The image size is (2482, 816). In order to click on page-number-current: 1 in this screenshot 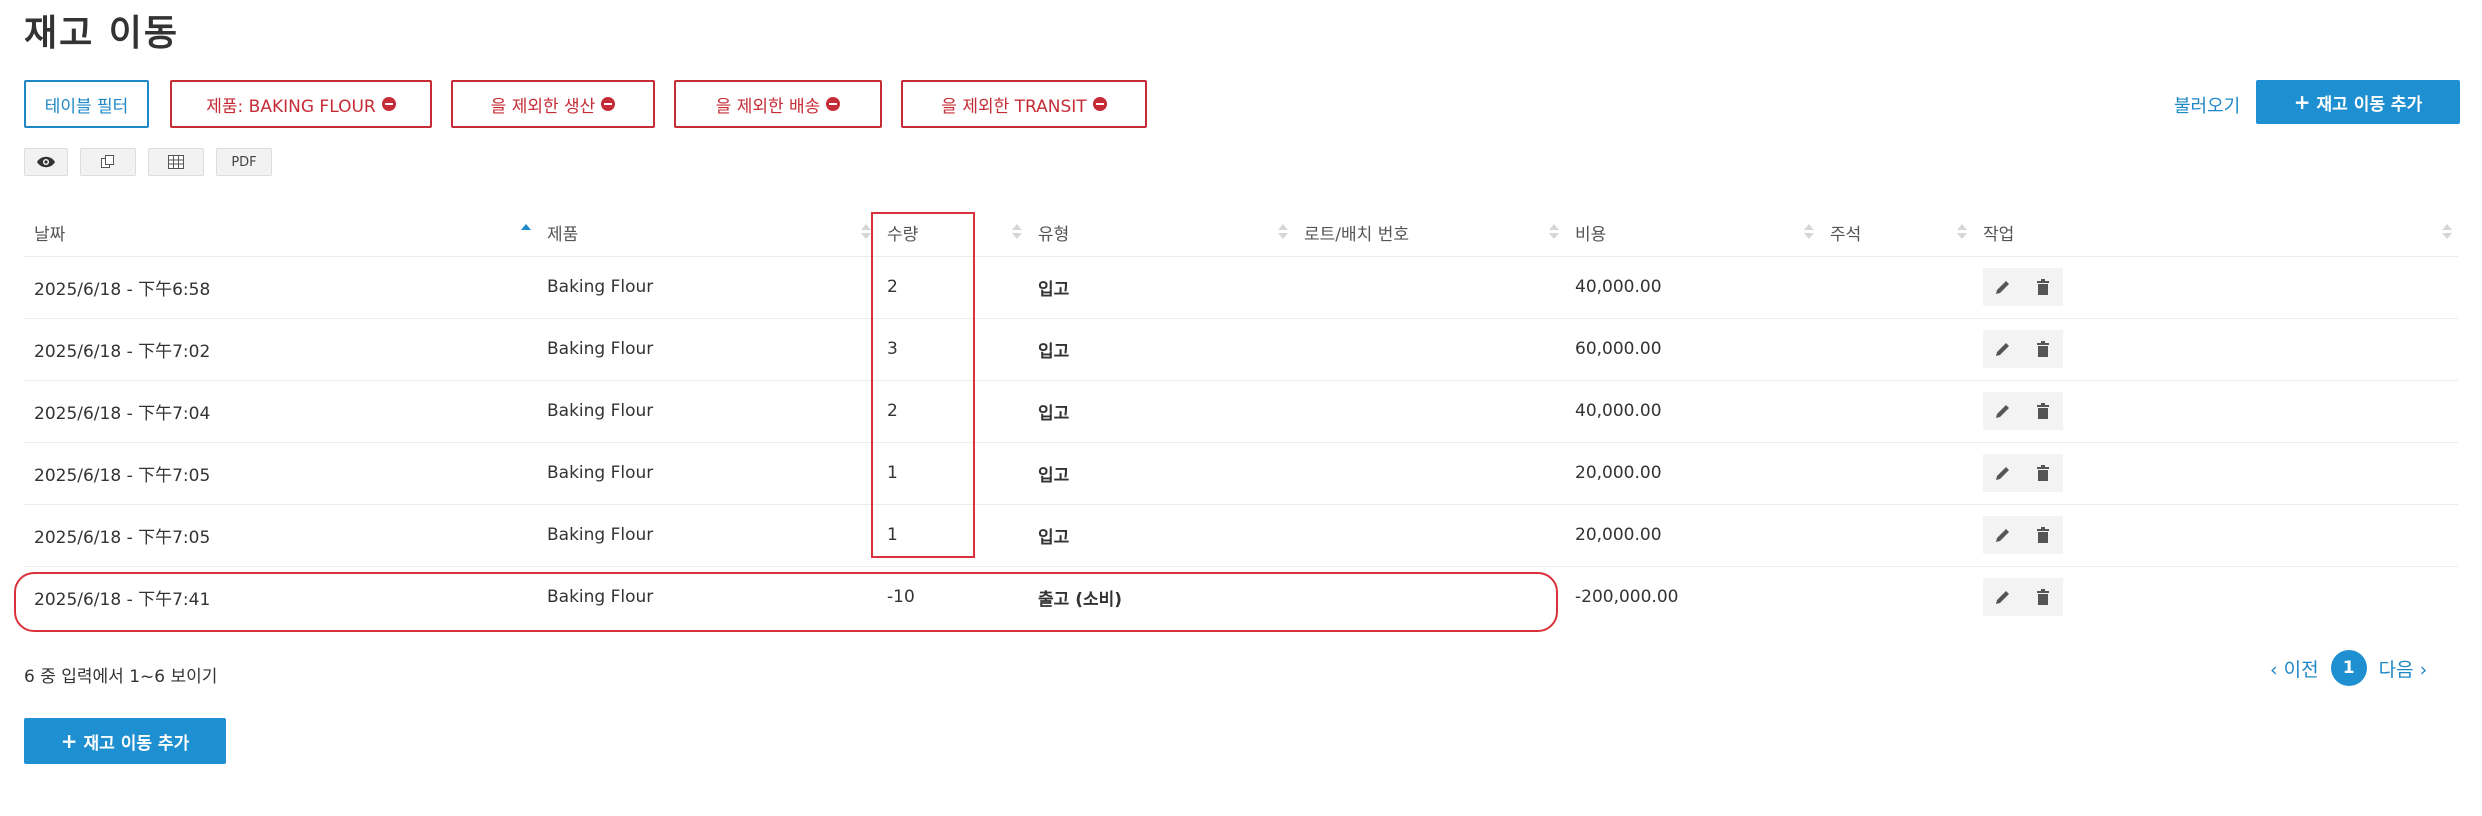, I will do `click(2348, 668)`.